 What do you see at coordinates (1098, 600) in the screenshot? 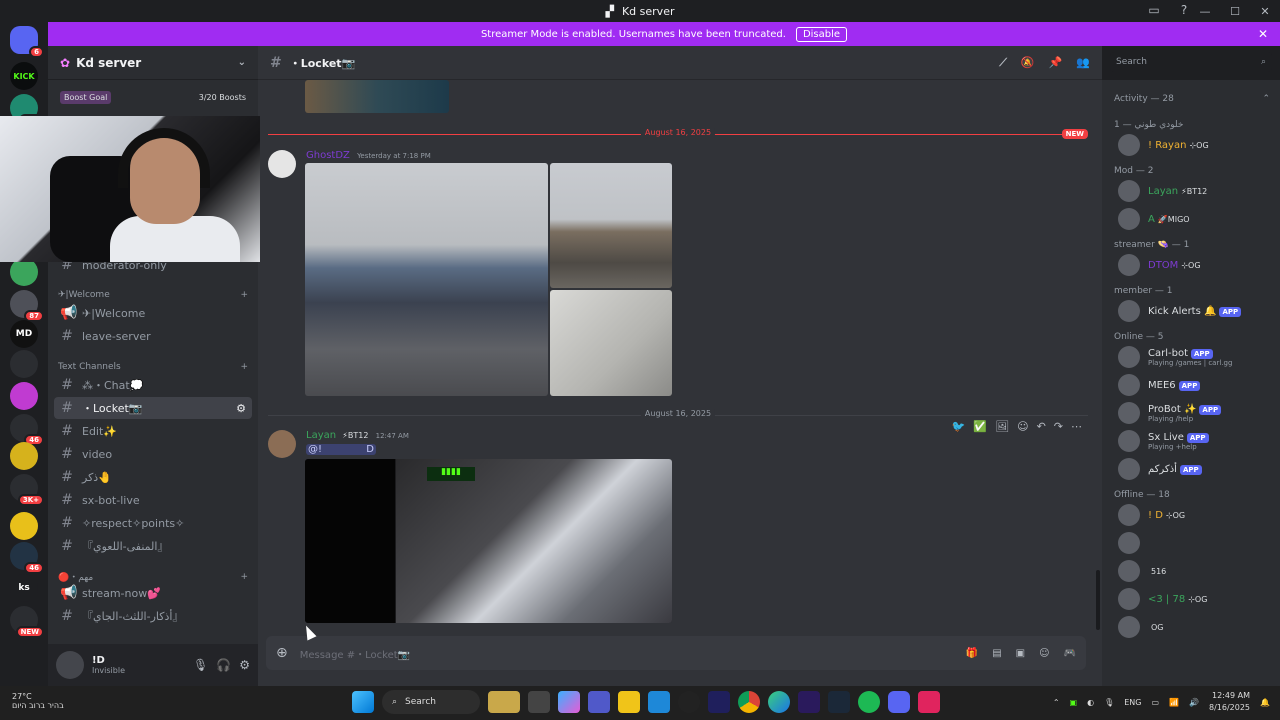
I see `chat-scrollbar` at bounding box center [1098, 600].